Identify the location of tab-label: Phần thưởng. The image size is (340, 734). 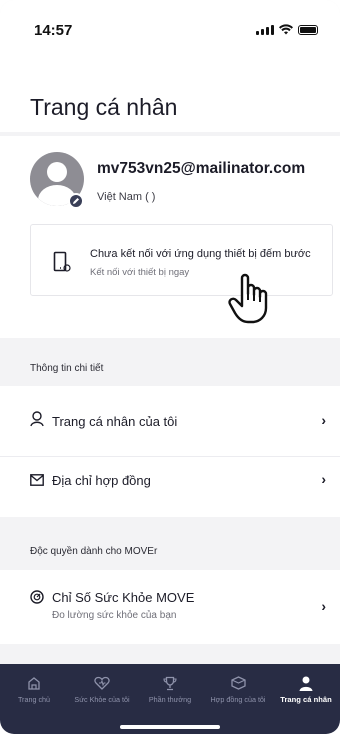
(170, 699).